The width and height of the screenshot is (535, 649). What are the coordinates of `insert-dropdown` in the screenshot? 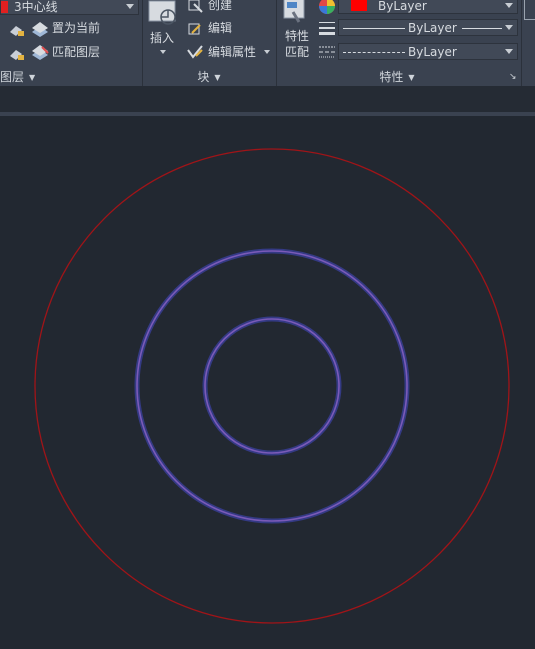 It's located at (163, 52).